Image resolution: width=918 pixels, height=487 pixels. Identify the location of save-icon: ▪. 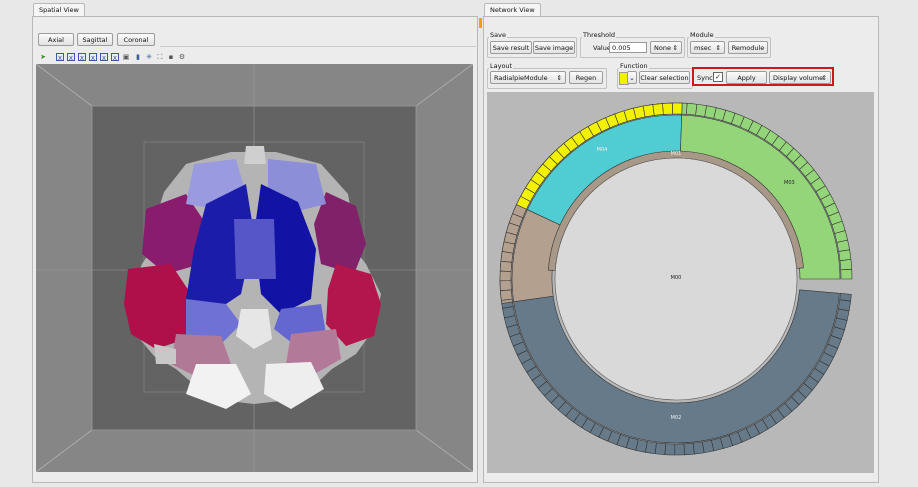
(171, 57).